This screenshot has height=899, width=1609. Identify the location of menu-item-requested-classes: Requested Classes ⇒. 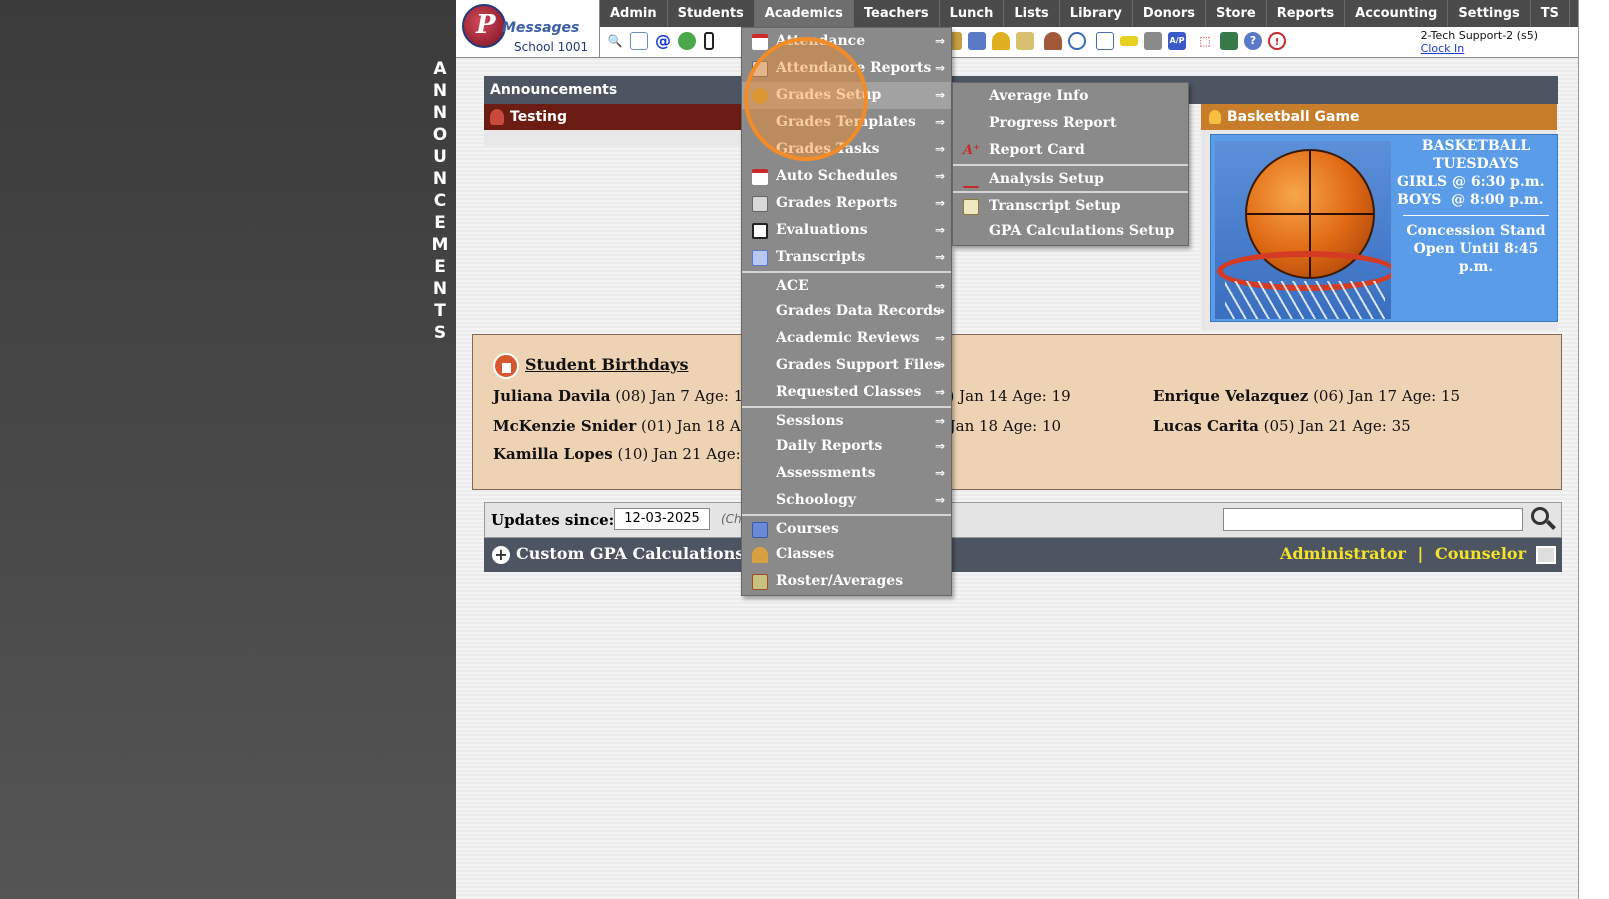
(846, 392).